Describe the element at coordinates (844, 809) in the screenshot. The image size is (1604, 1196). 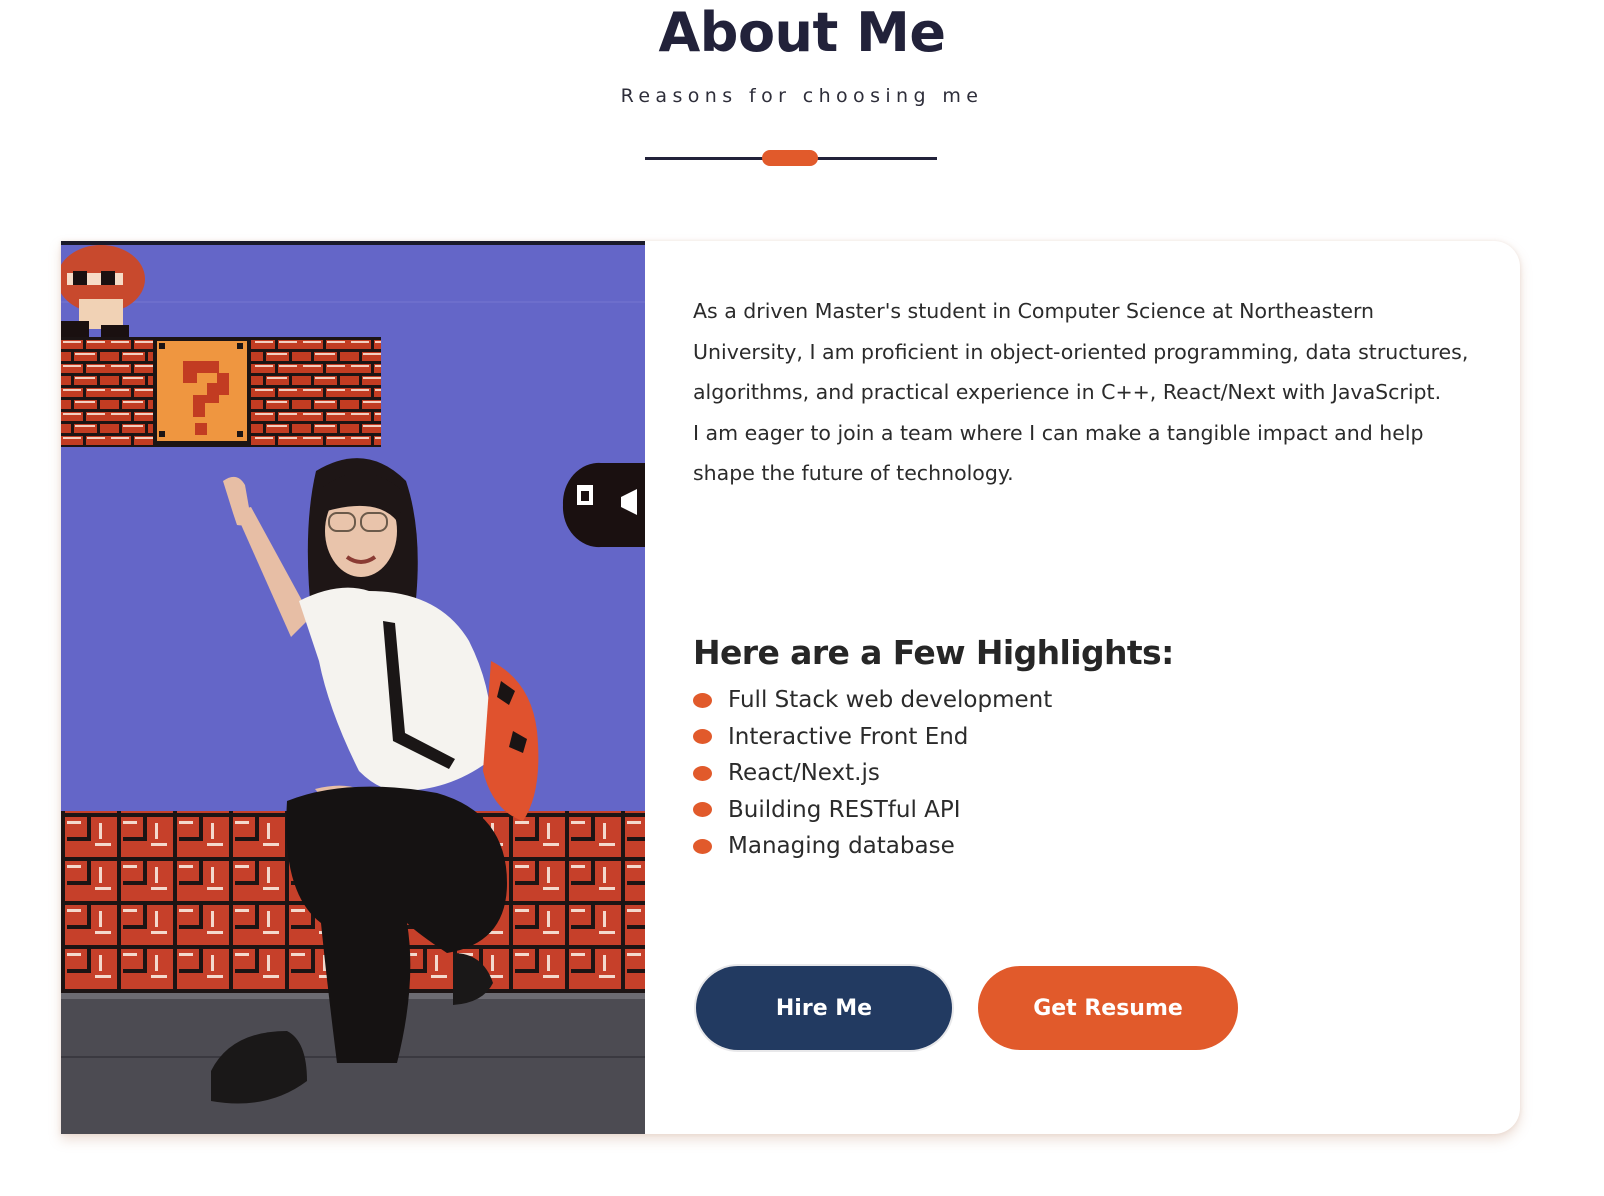
I see `highlight-label: Building RESTful API` at that location.